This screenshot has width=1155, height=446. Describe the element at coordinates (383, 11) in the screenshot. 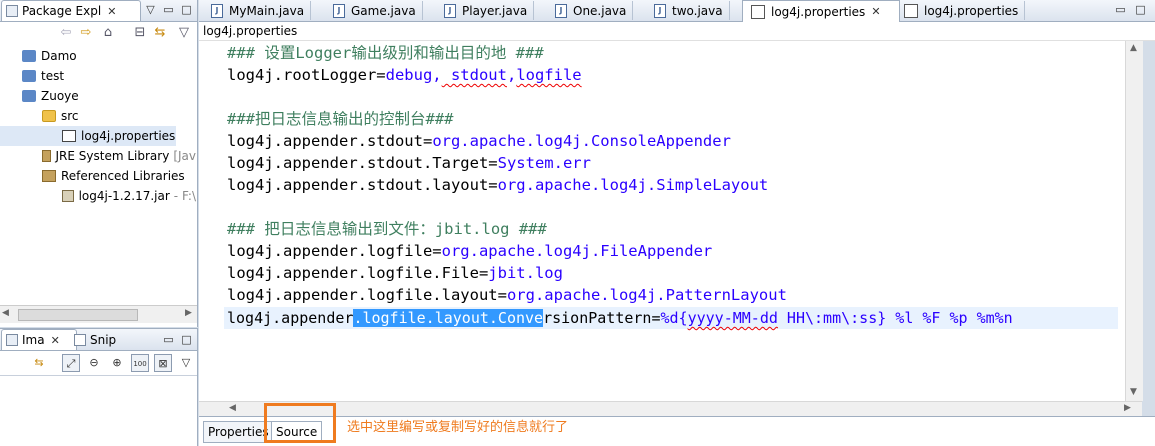

I see `tab-label: Game.java` at that location.